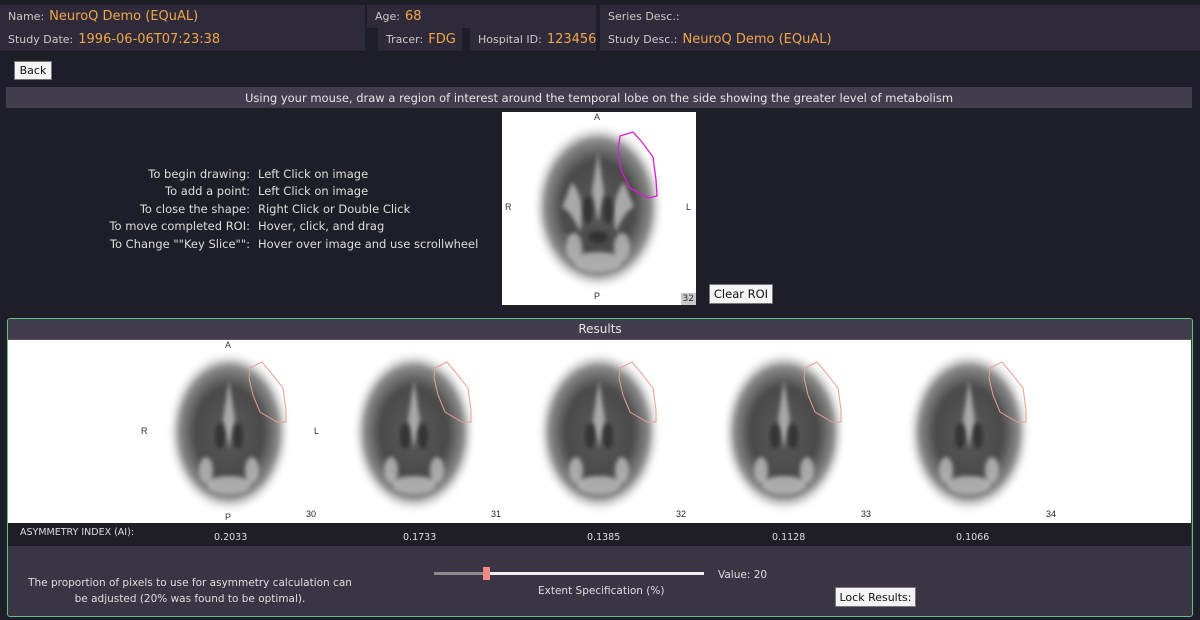 This screenshot has width=1200, height=620. I want to click on age-value: 68, so click(413, 16).